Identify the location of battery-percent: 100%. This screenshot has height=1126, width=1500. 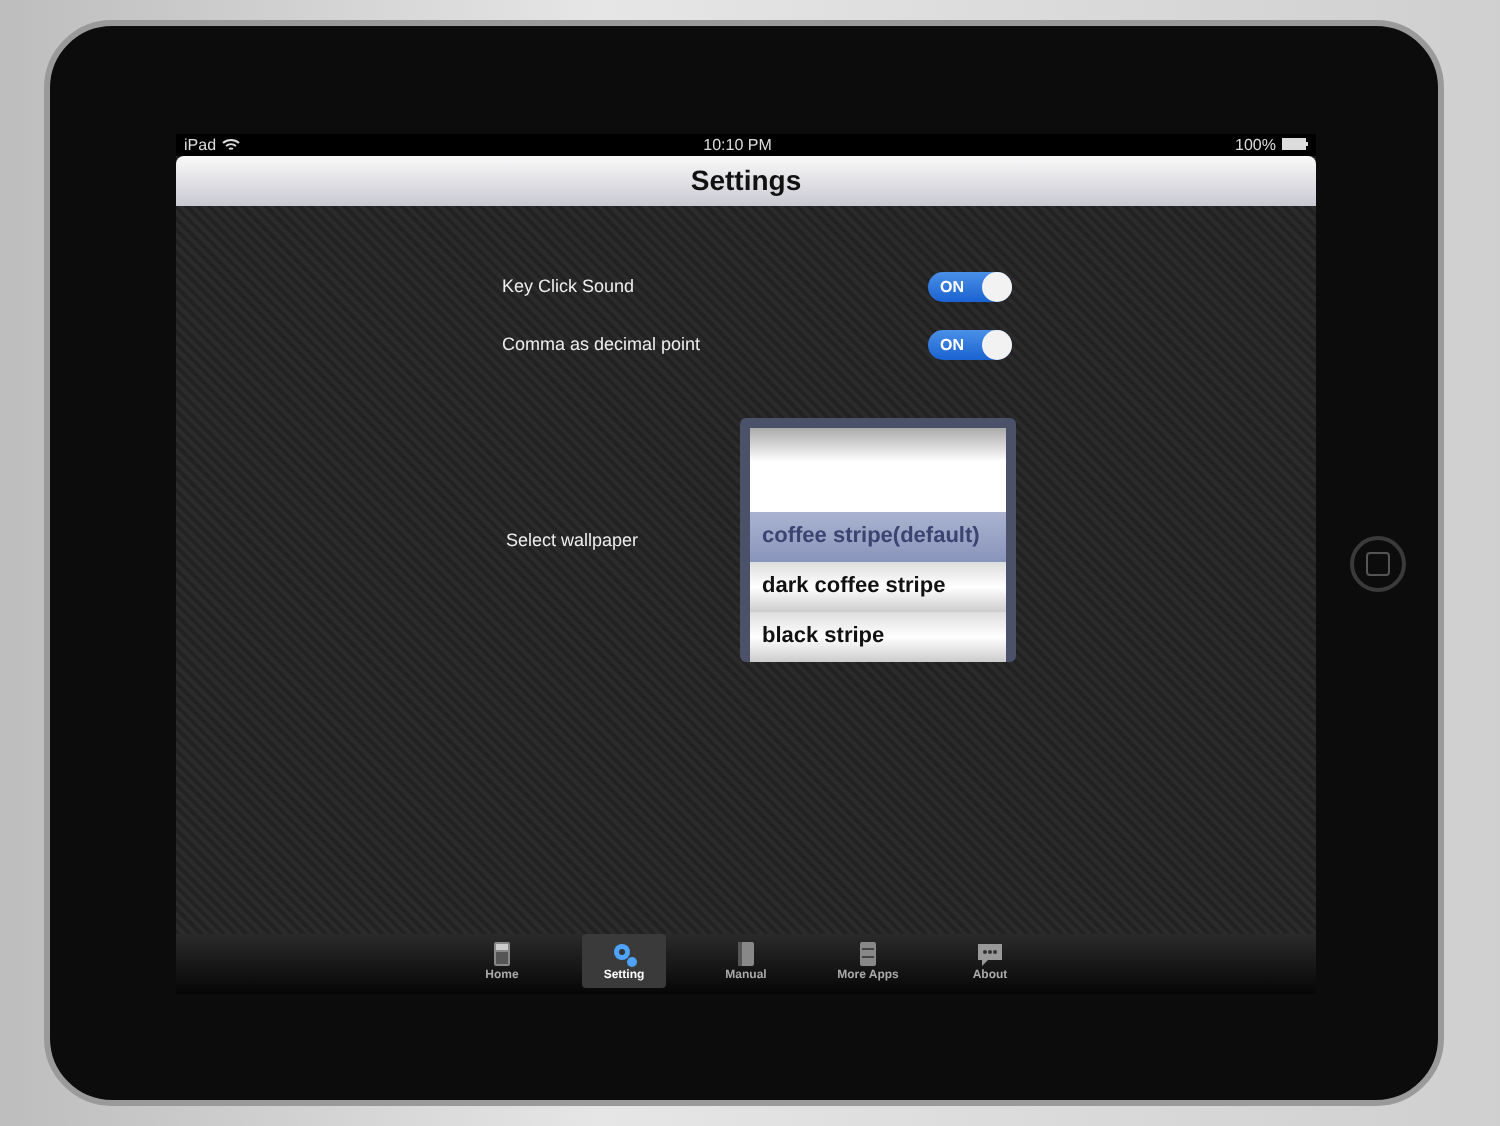
(1255, 144).